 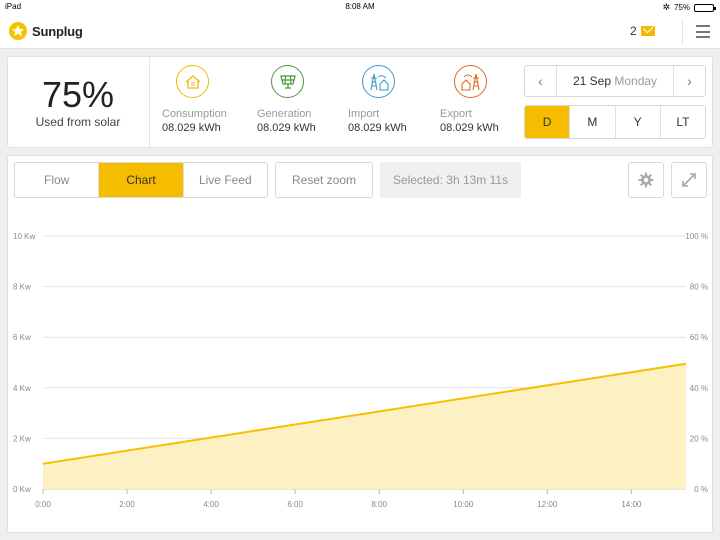 What do you see at coordinates (43, 504) in the screenshot?
I see `x-tick-label: 0:00` at bounding box center [43, 504].